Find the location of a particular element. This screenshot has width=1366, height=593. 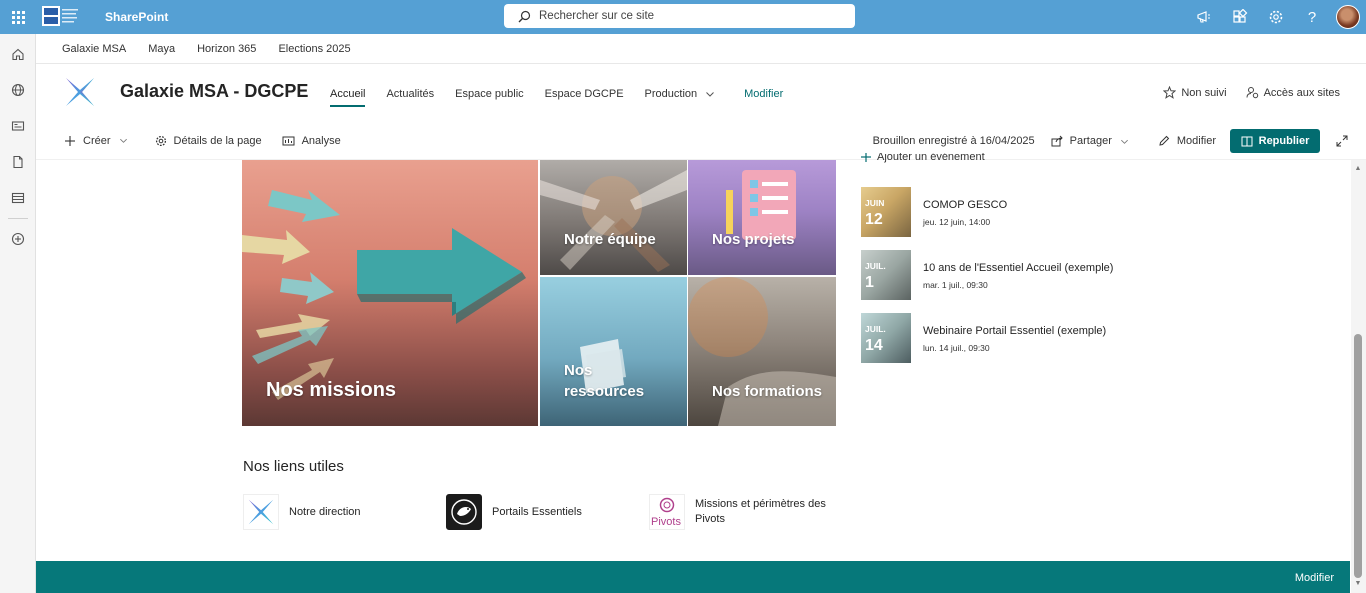

edit-page-button: Modifier is located at coordinates (1187, 141).